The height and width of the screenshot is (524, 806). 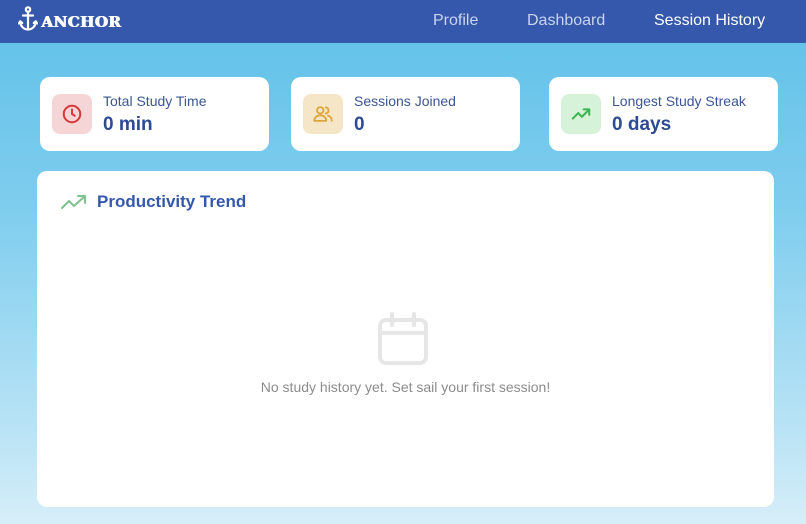 What do you see at coordinates (323, 114) in the screenshot?
I see `users-icon` at bounding box center [323, 114].